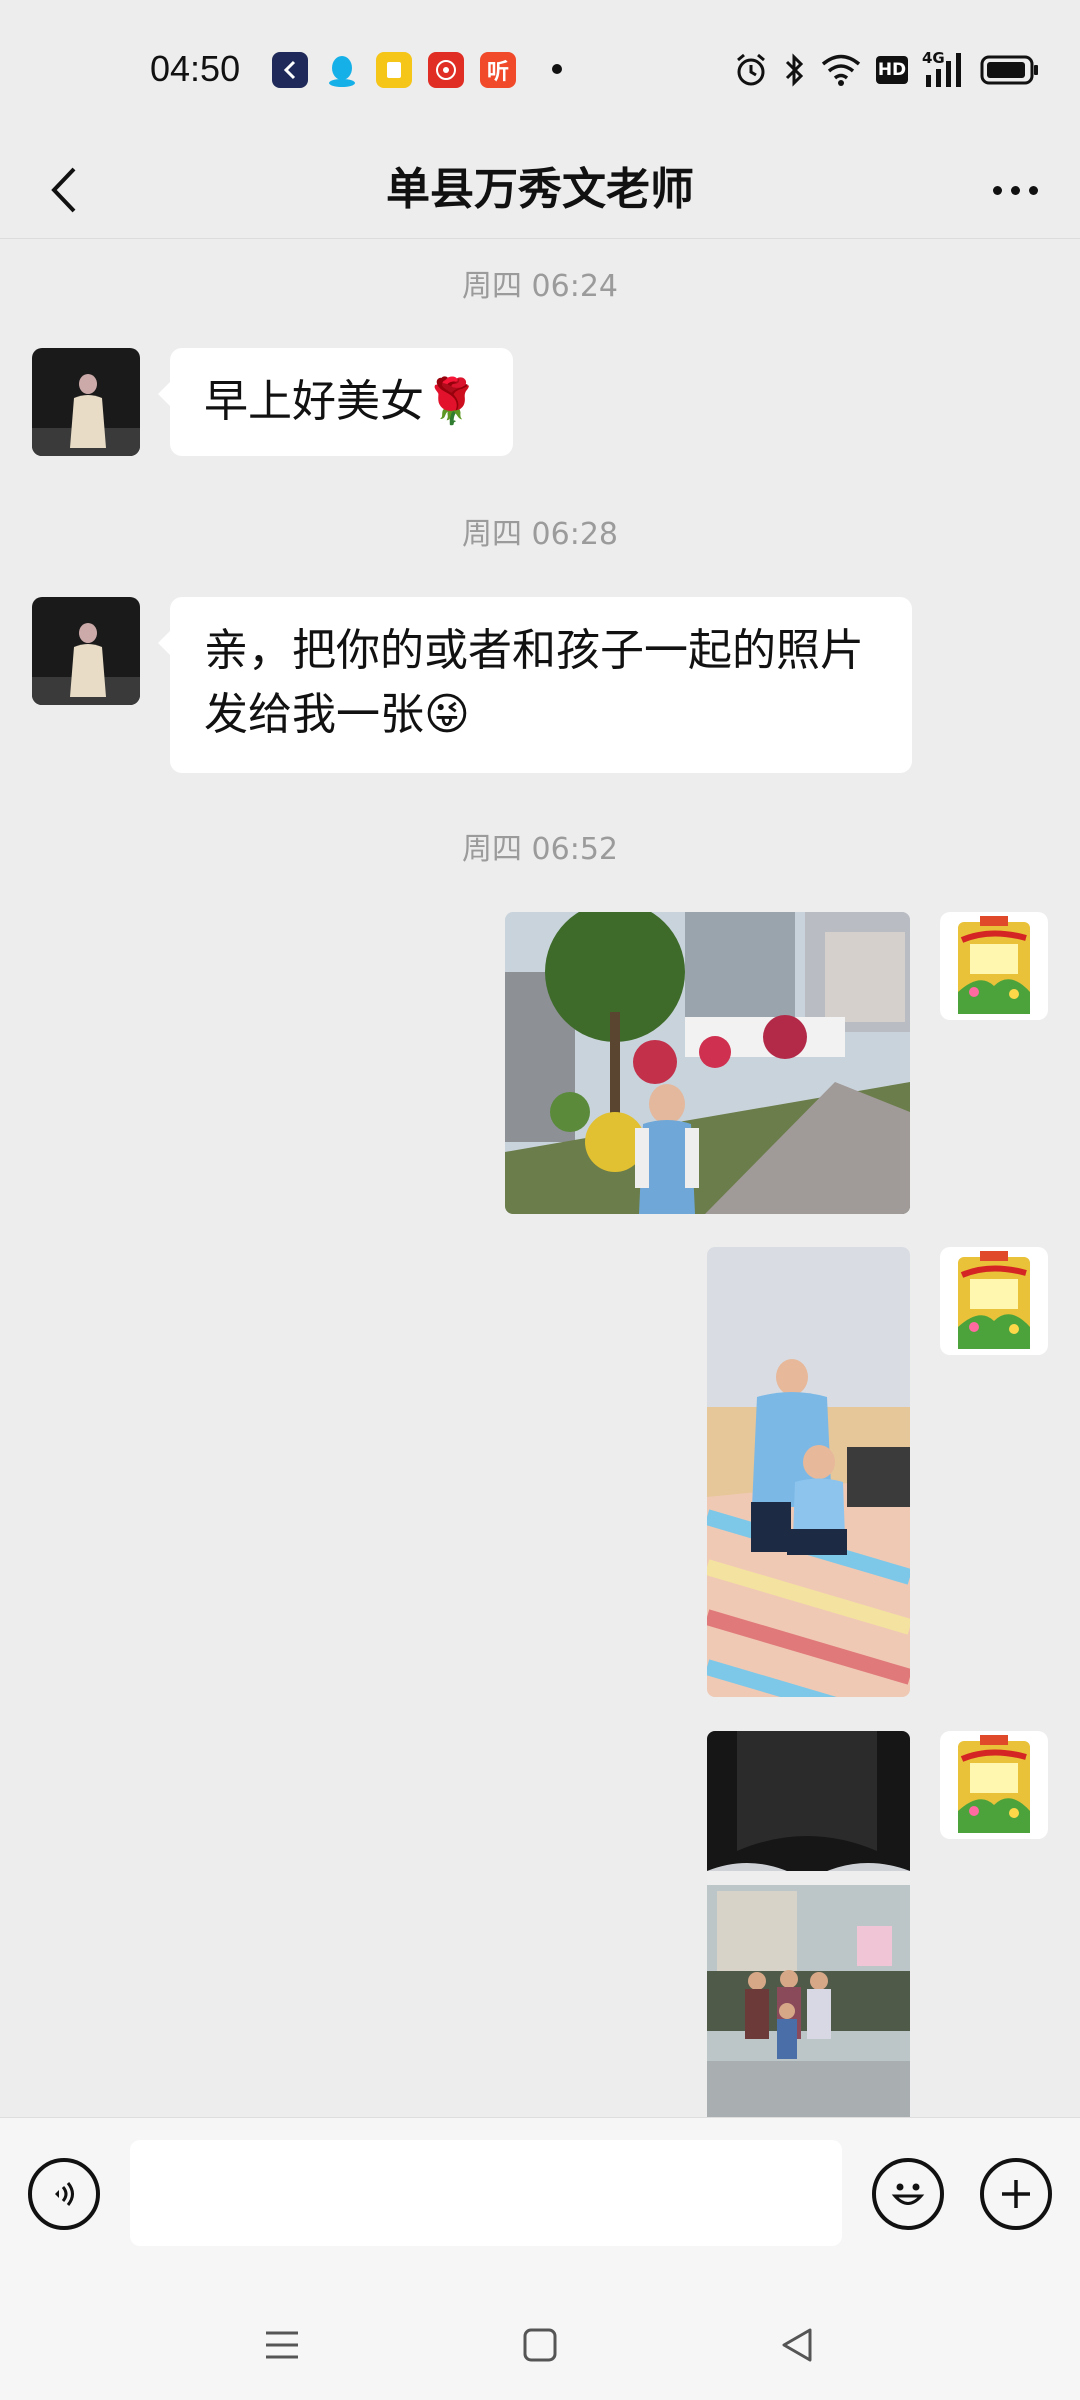  I want to click on chat-title: 单县万秀文老师, so click(540, 189).